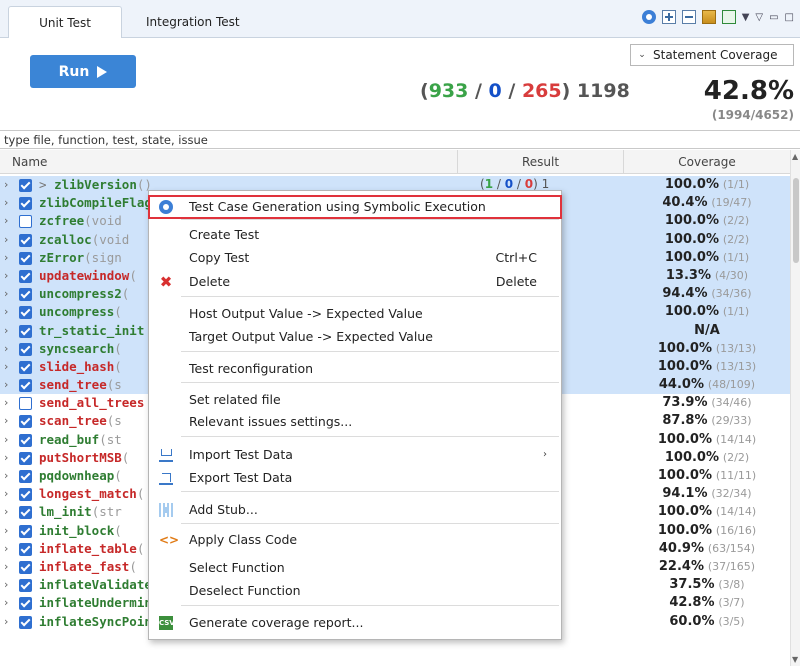 The image size is (800, 666). What do you see at coordinates (795, 659) in the screenshot?
I see `scroll-down-icon: ▼` at bounding box center [795, 659].